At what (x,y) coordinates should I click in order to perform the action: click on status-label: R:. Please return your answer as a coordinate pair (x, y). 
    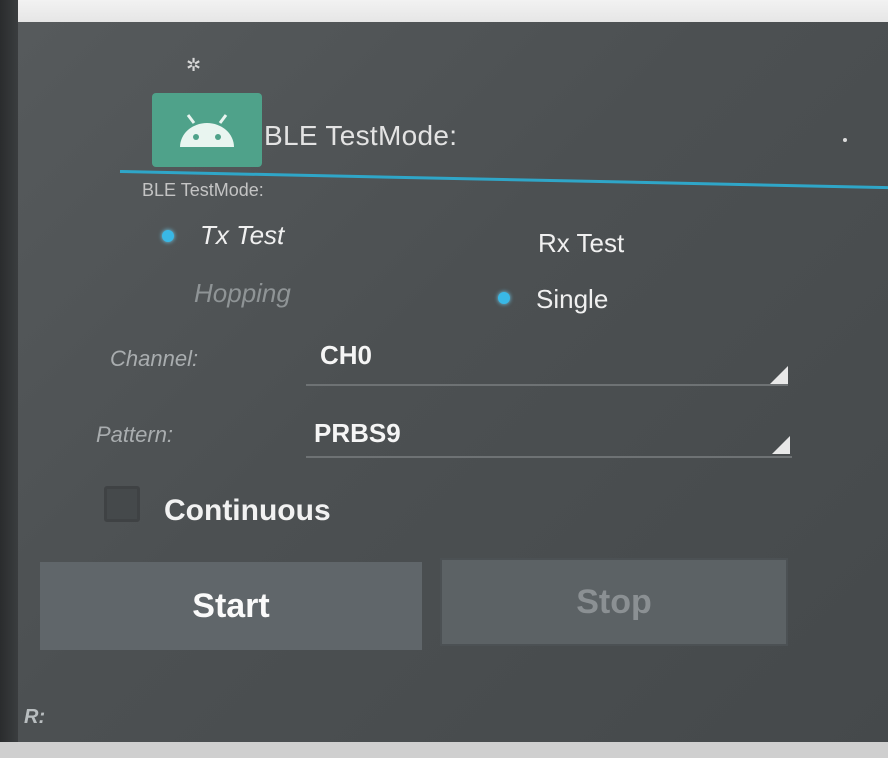
    Looking at the image, I should click on (35, 717).